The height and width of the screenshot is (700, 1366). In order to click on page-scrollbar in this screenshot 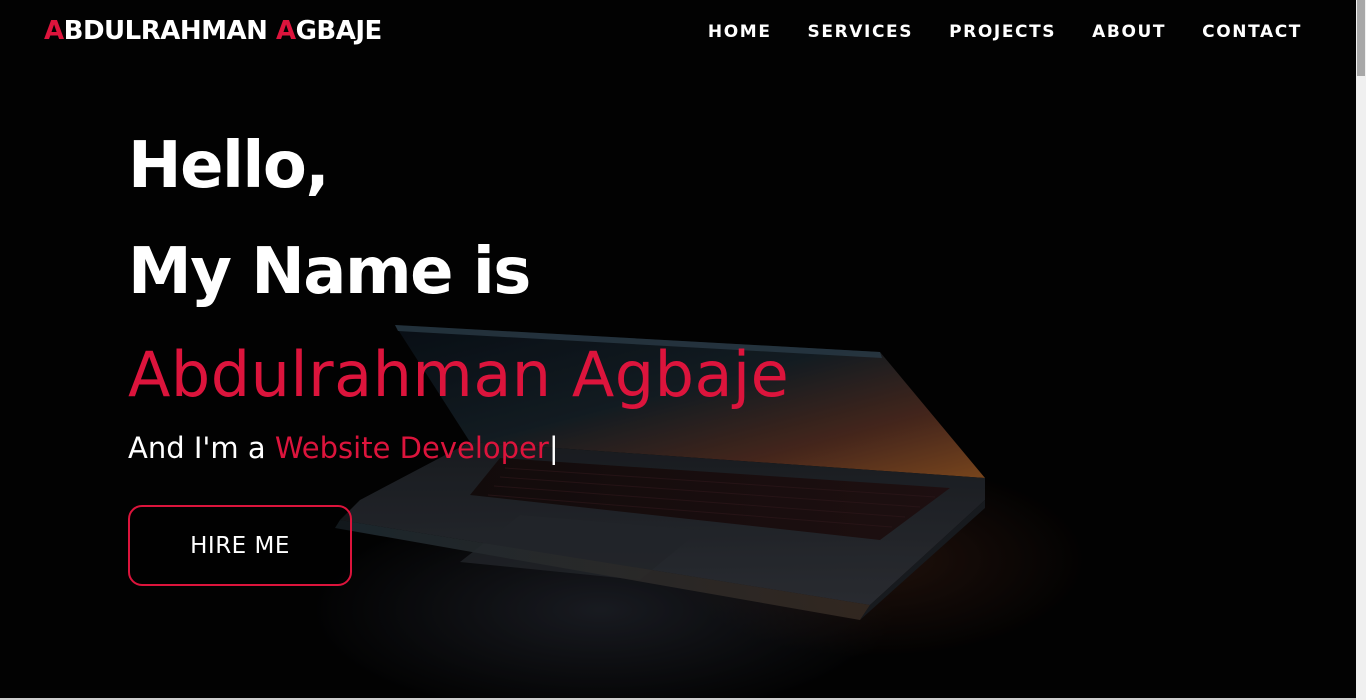, I will do `click(1361, 350)`.